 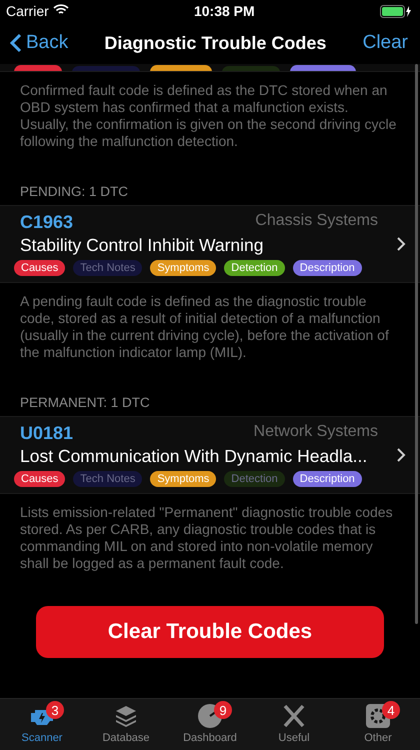 I want to click on clear-codes-button: Clear Trouble Codes, so click(x=210, y=632).